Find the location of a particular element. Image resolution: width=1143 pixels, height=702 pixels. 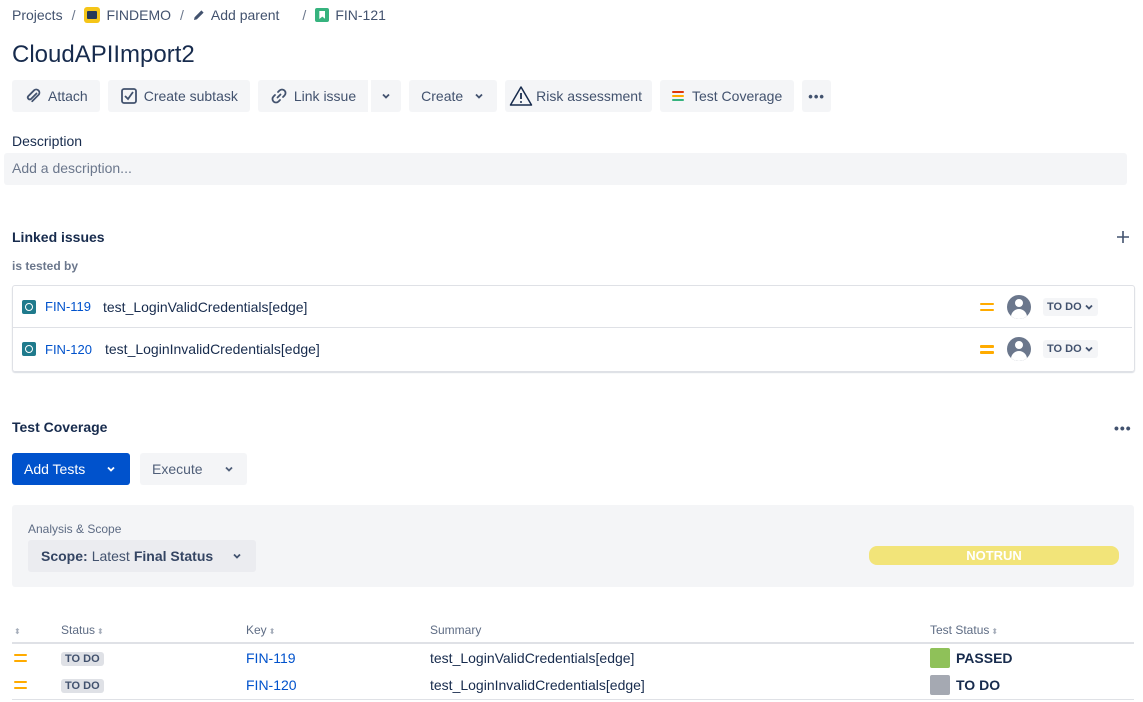

table-header-row: ⬍ Status ⬍ Key ⬍ Summary Test Status ⬍ is located at coordinates (573, 631).